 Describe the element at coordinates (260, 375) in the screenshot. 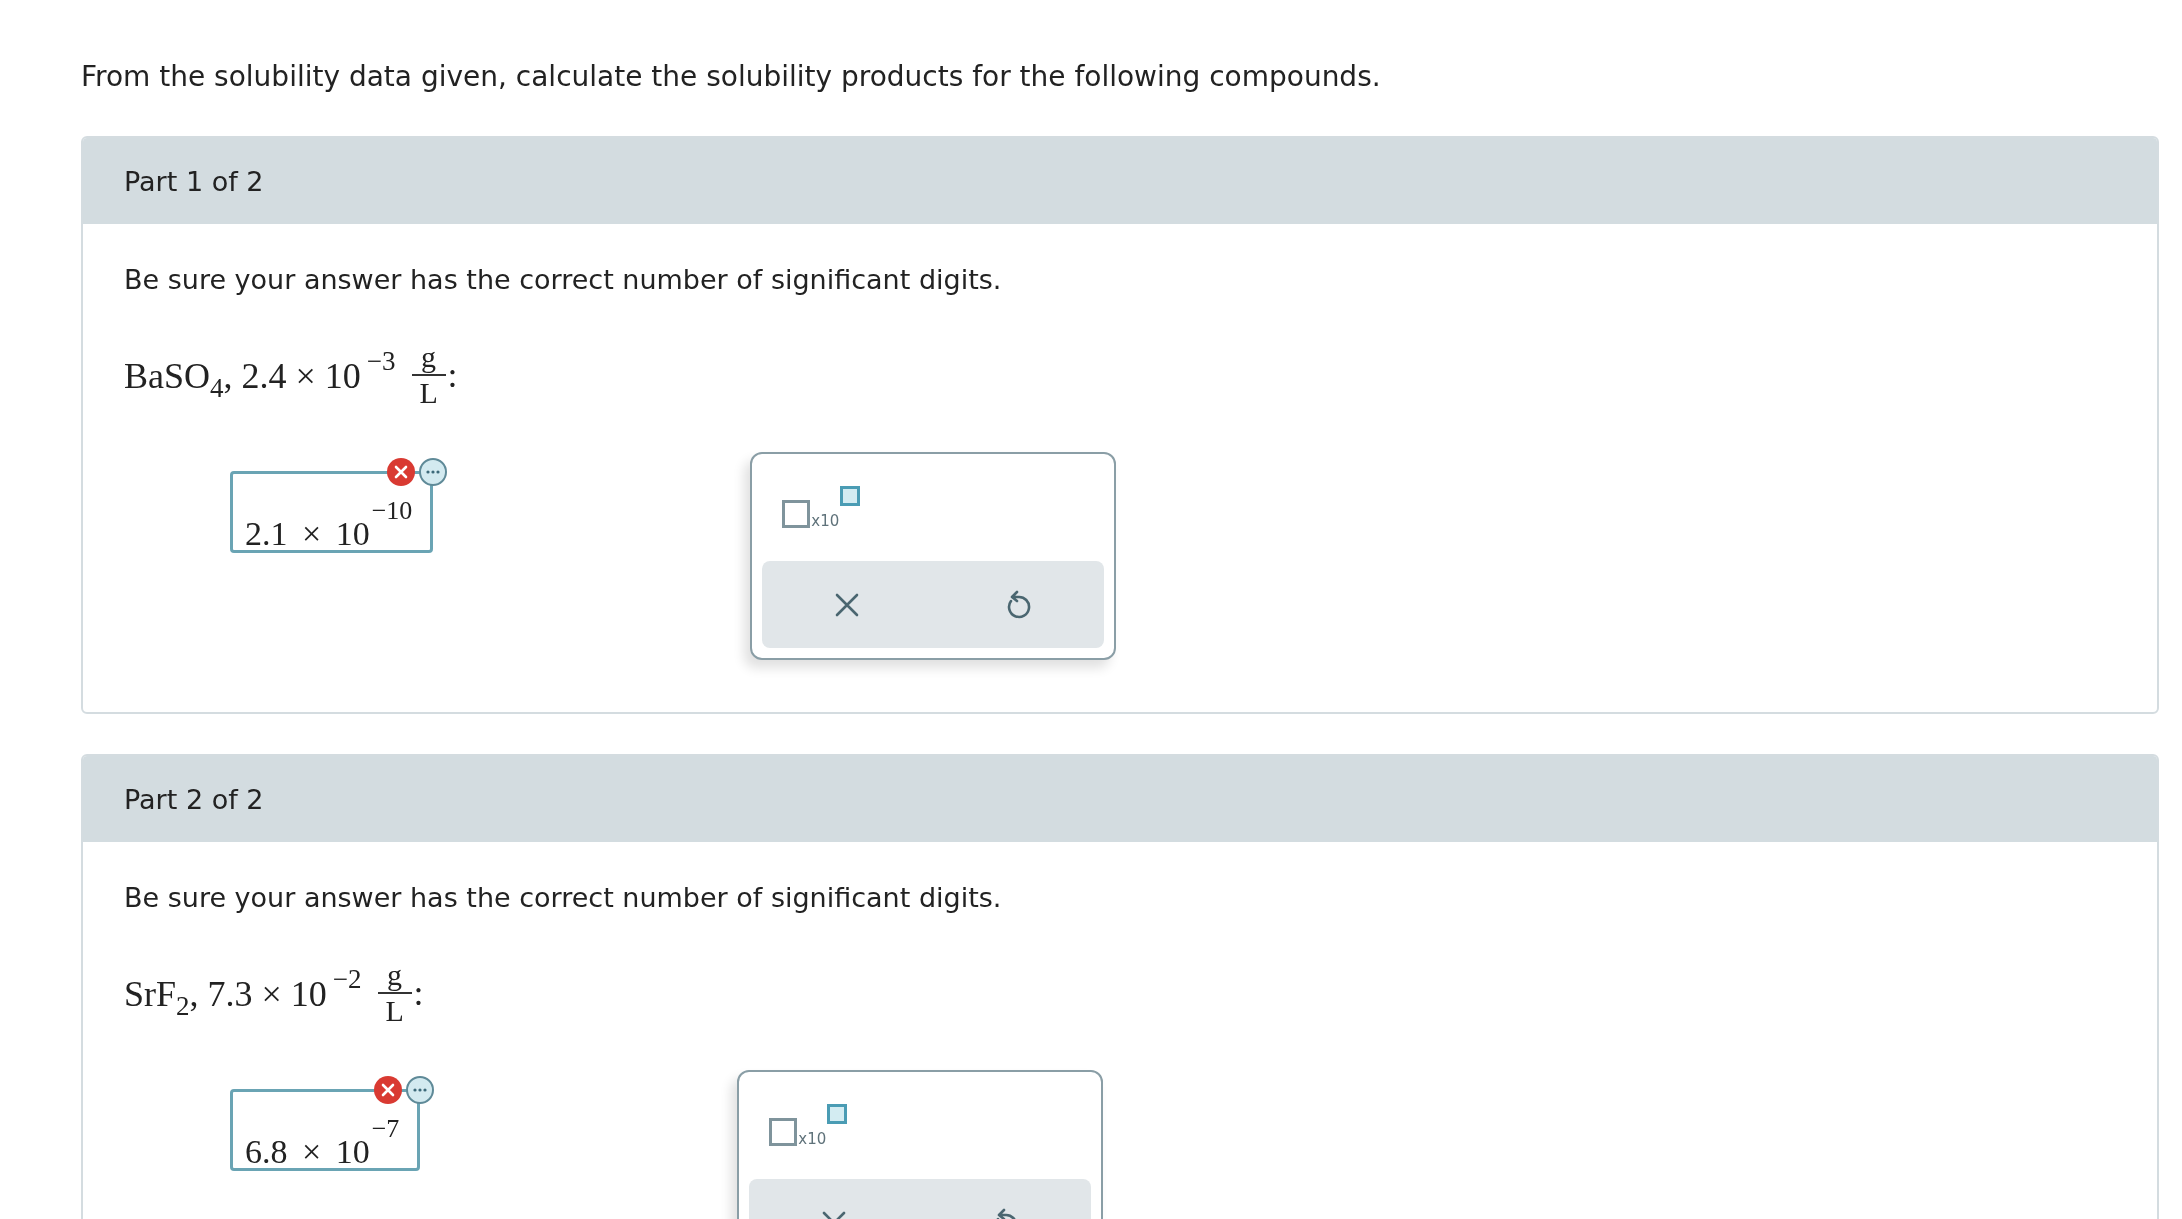

I see `formula-text: BaSO$_{4}$, 2.4 × 10$^{−3}$` at that location.